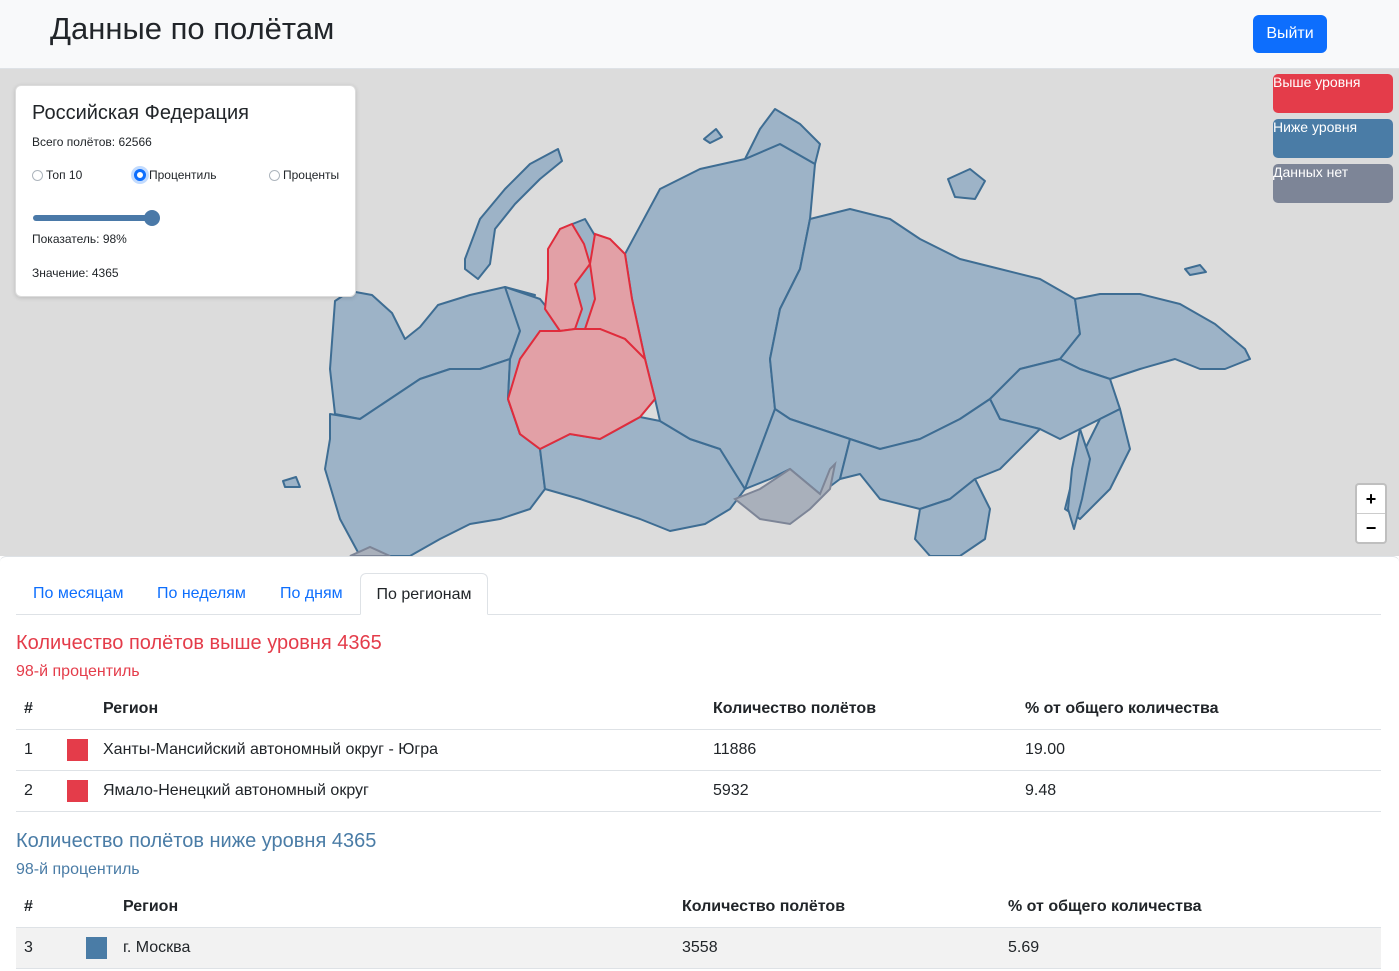 Image resolution: width=1399 pixels, height=971 pixels. I want to click on above-section-subtitle: 98-й процентиль, so click(78, 671).